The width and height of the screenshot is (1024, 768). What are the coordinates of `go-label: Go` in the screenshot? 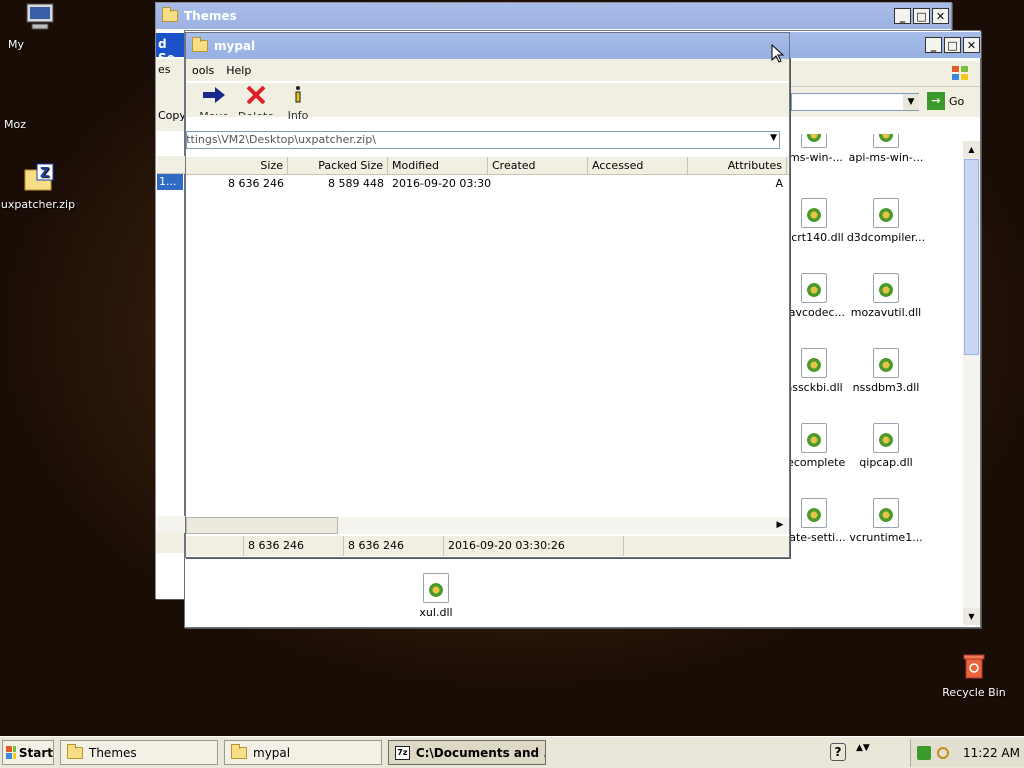 It's located at (957, 101).